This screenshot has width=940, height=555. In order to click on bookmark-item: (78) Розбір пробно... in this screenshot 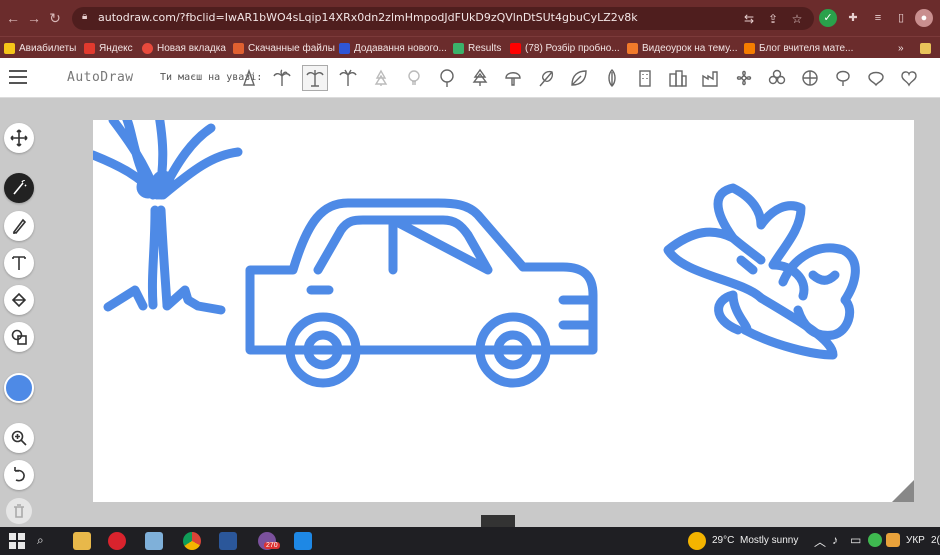, I will do `click(565, 48)`.